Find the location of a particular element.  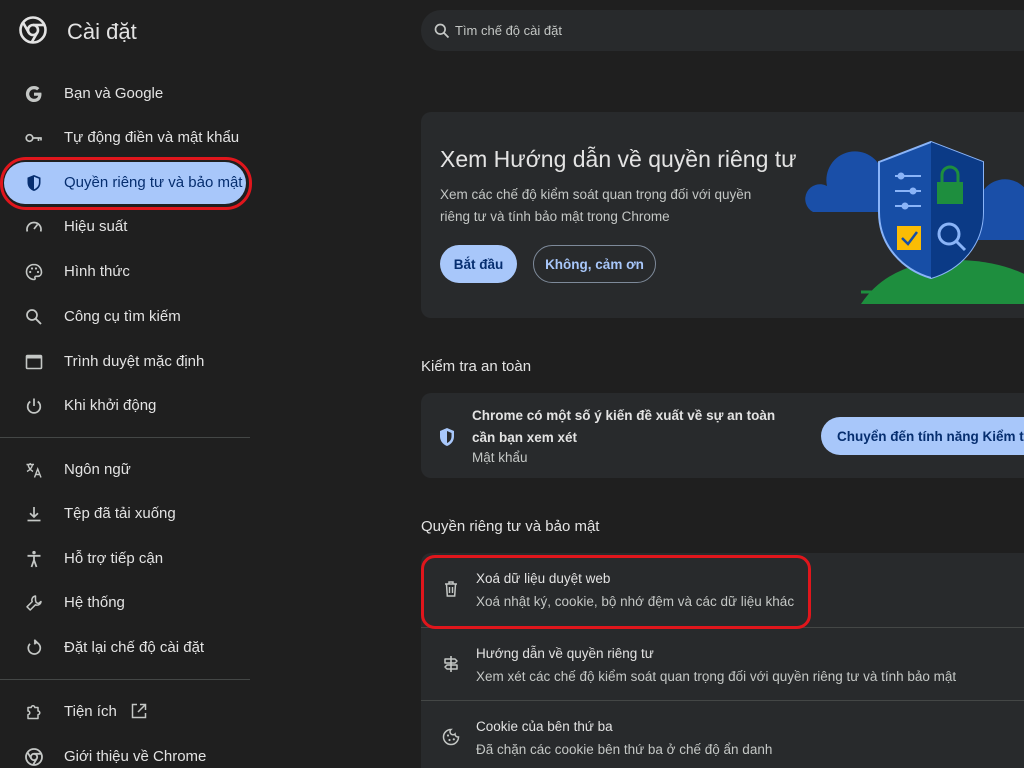

key-icon is located at coordinates (34, 138).